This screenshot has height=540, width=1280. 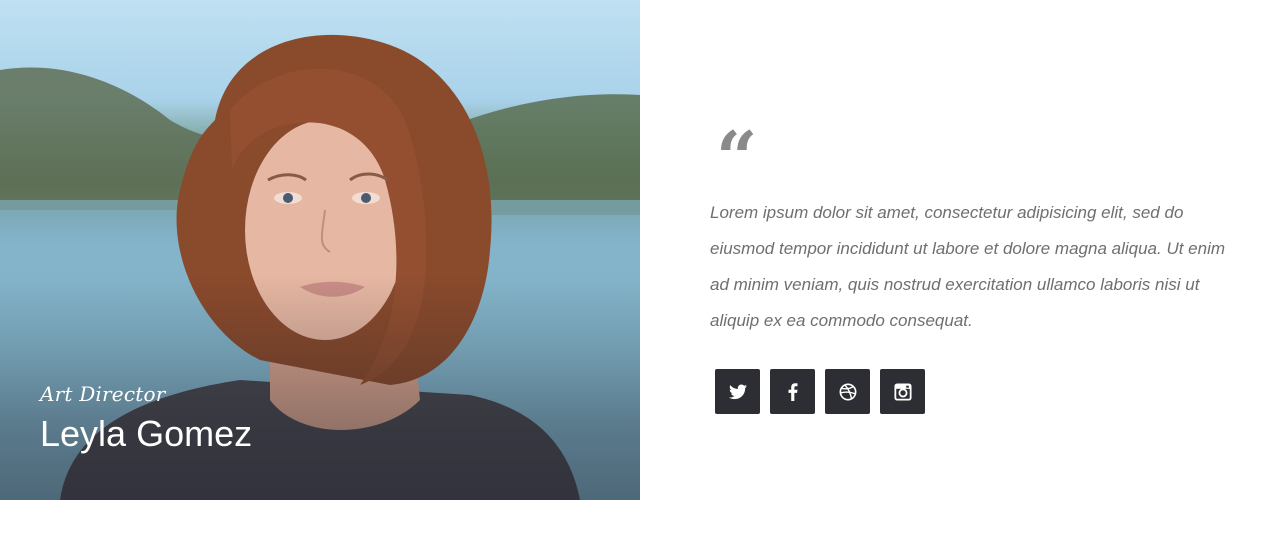 I want to click on facebook-icon, so click(x=792, y=391).